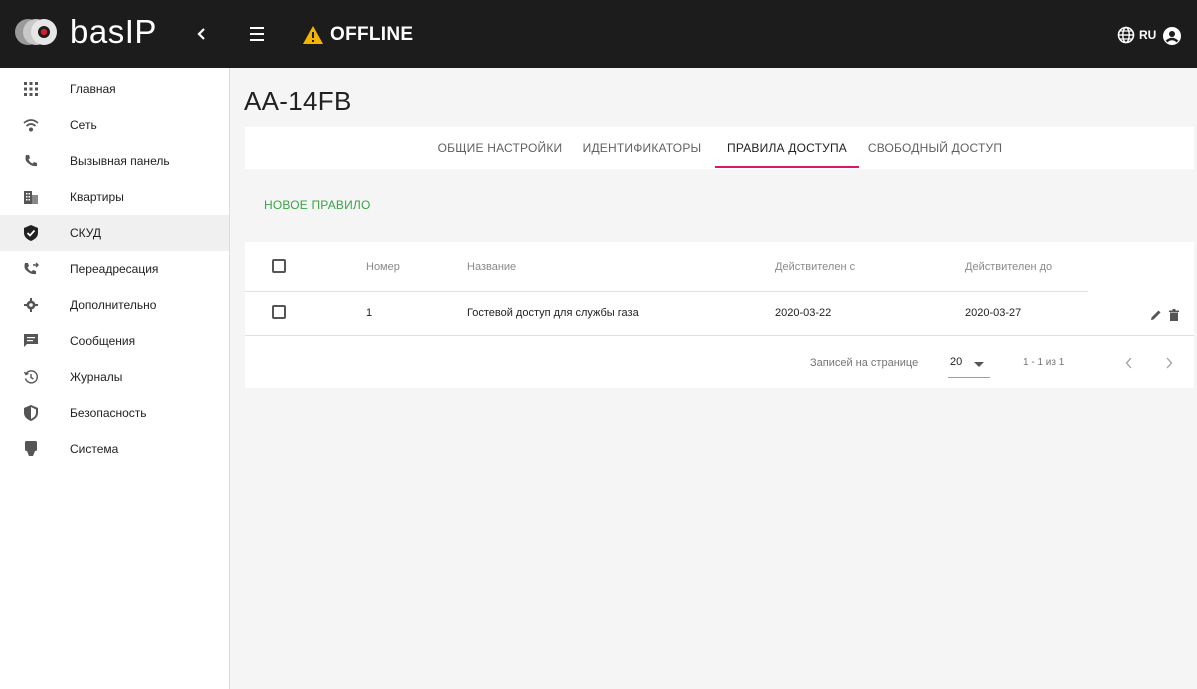 The height and width of the screenshot is (689, 1197). I want to click on edit-button, so click(1156, 315).